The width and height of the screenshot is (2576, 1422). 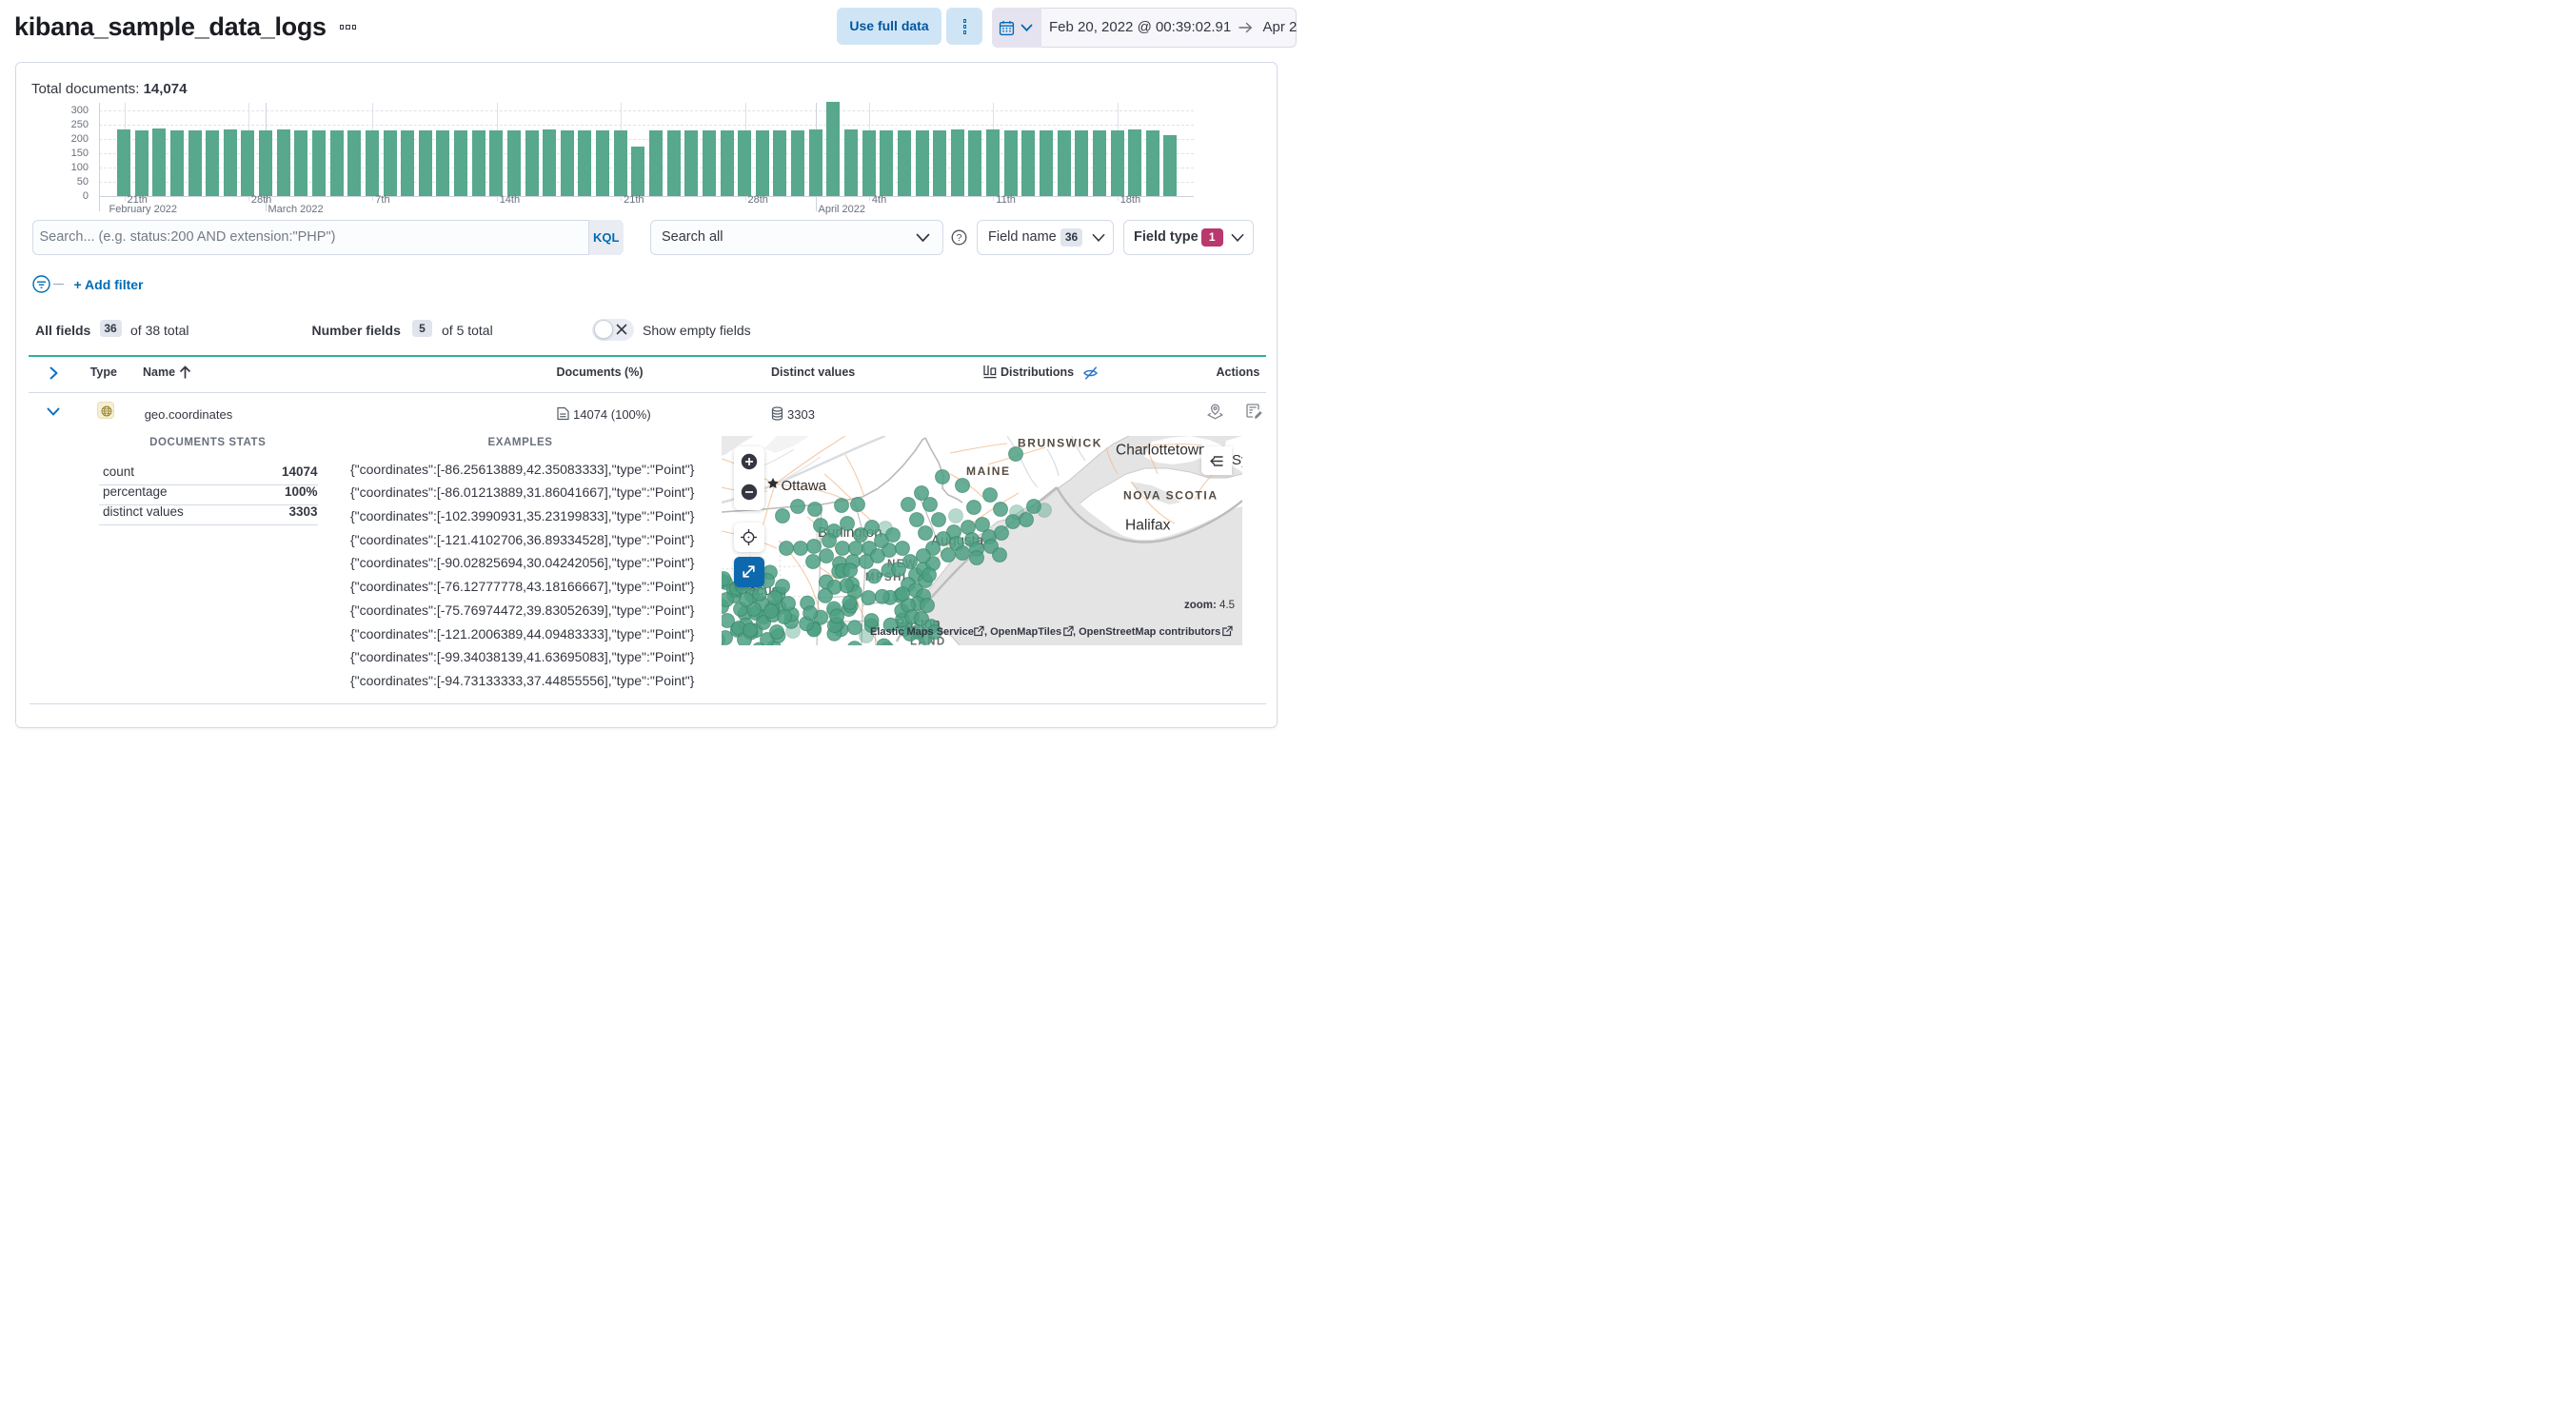 What do you see at coordinates (804, 486) in the screenshot?
I see `svg-text: Ottawa` at bounding box center [804, 486].